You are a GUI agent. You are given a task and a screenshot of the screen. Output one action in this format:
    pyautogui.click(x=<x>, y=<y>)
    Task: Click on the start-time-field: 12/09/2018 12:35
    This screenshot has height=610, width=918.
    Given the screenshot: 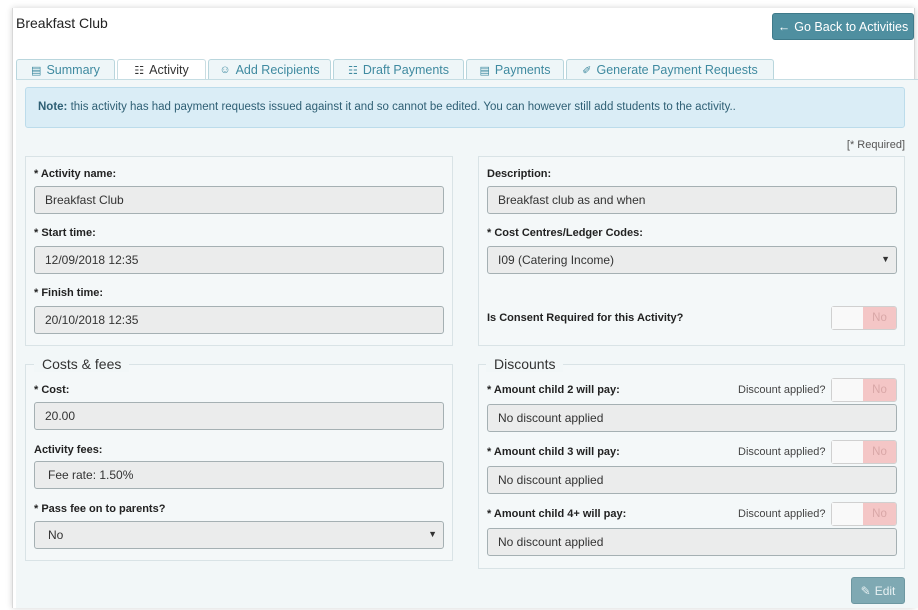 What is the action you would take?
    pyautogui.click(x=239, y=260)
    